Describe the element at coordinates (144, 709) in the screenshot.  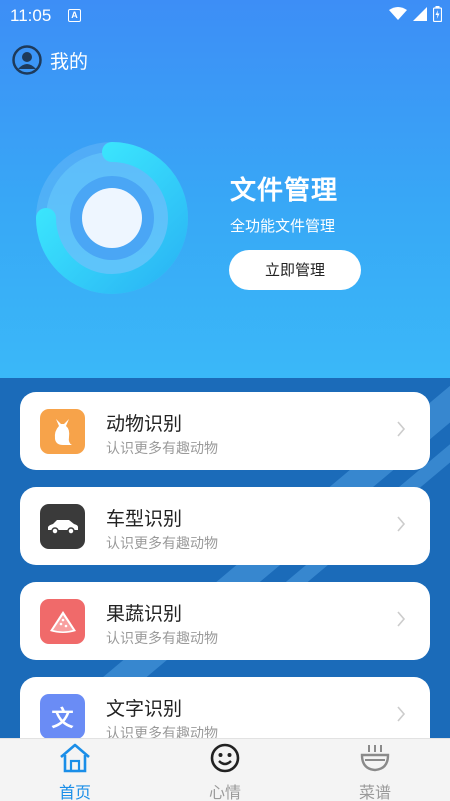
I see `card-title: 文字识别` at that location.